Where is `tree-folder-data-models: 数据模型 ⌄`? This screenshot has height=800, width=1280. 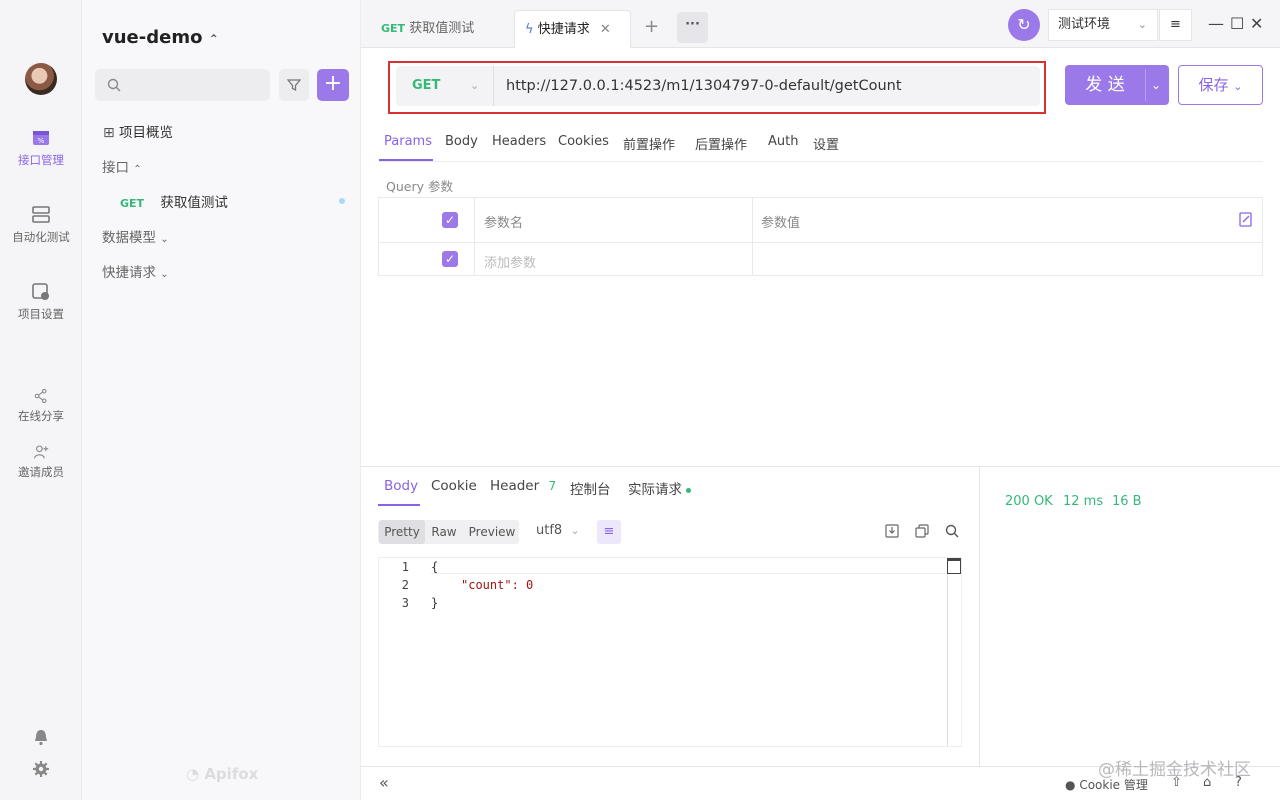 tree-folder-data-models: 数据模型 ⌄ is located at coordinates (135, 236).